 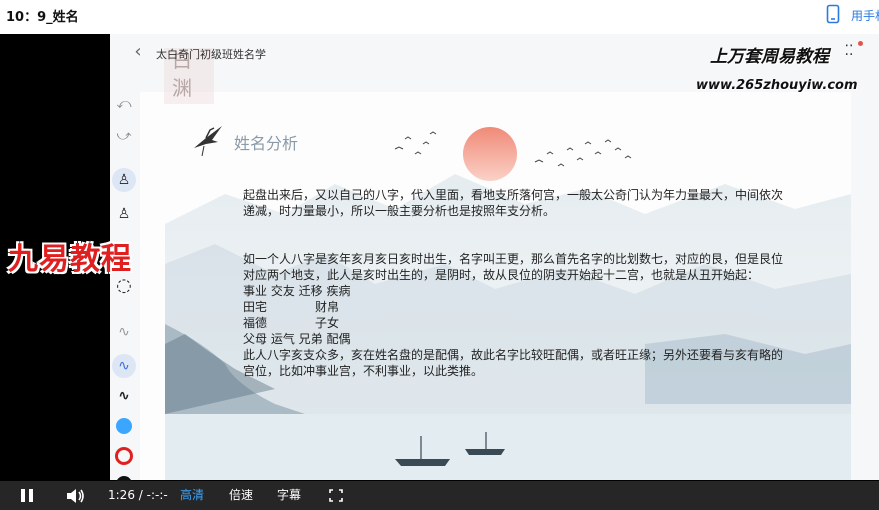 What do you see at coordinates (124, 396) in the screenshot?
I see `thick-stroke-icon: ∿` at bounding box center [124, 396].